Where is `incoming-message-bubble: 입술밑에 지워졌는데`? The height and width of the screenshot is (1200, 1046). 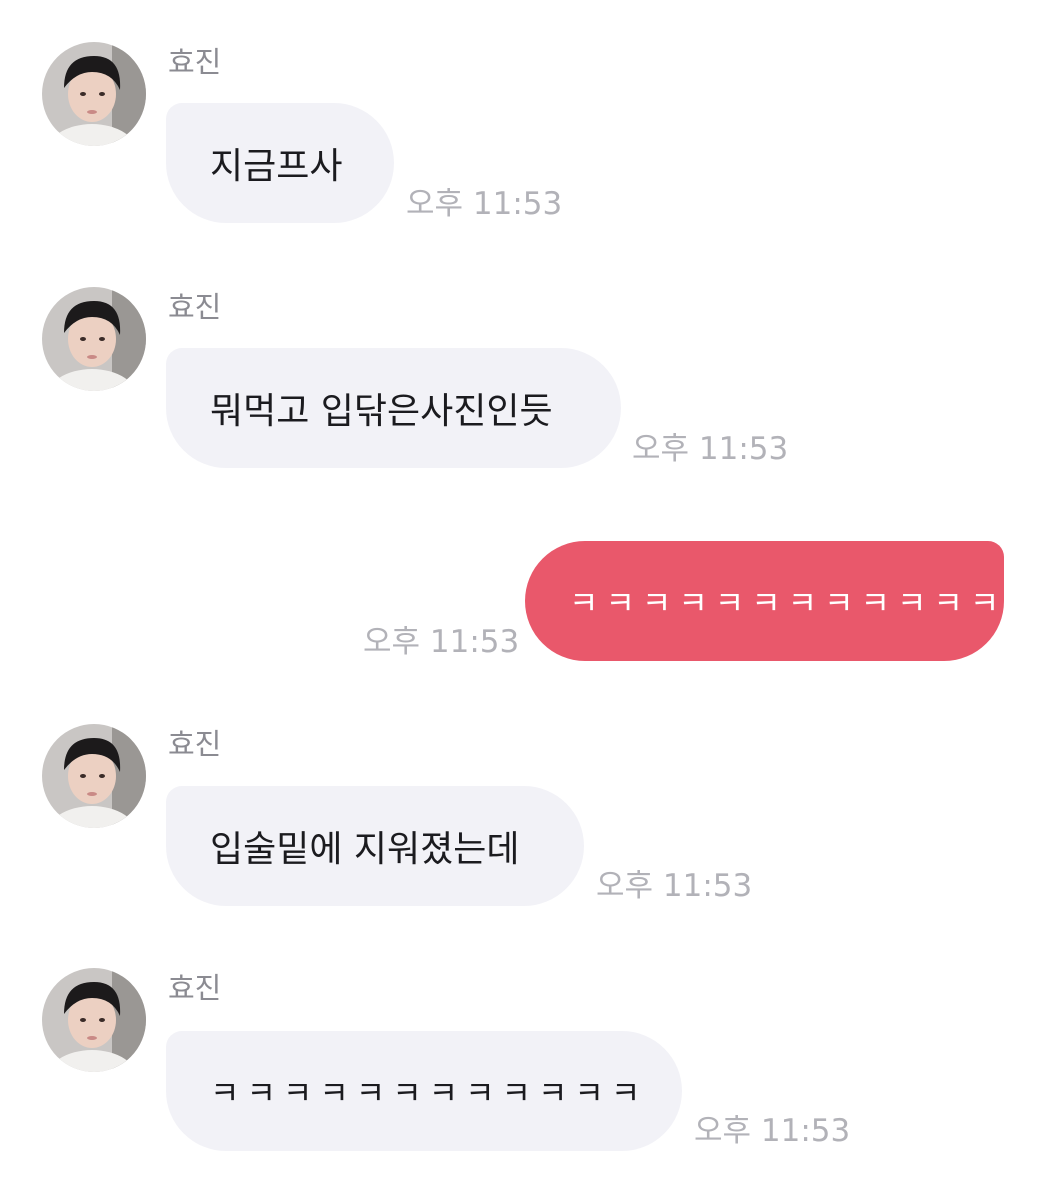 incoming-message-bubble: 입술밑에 지워졌는데 is located at coordinates (375, 846).